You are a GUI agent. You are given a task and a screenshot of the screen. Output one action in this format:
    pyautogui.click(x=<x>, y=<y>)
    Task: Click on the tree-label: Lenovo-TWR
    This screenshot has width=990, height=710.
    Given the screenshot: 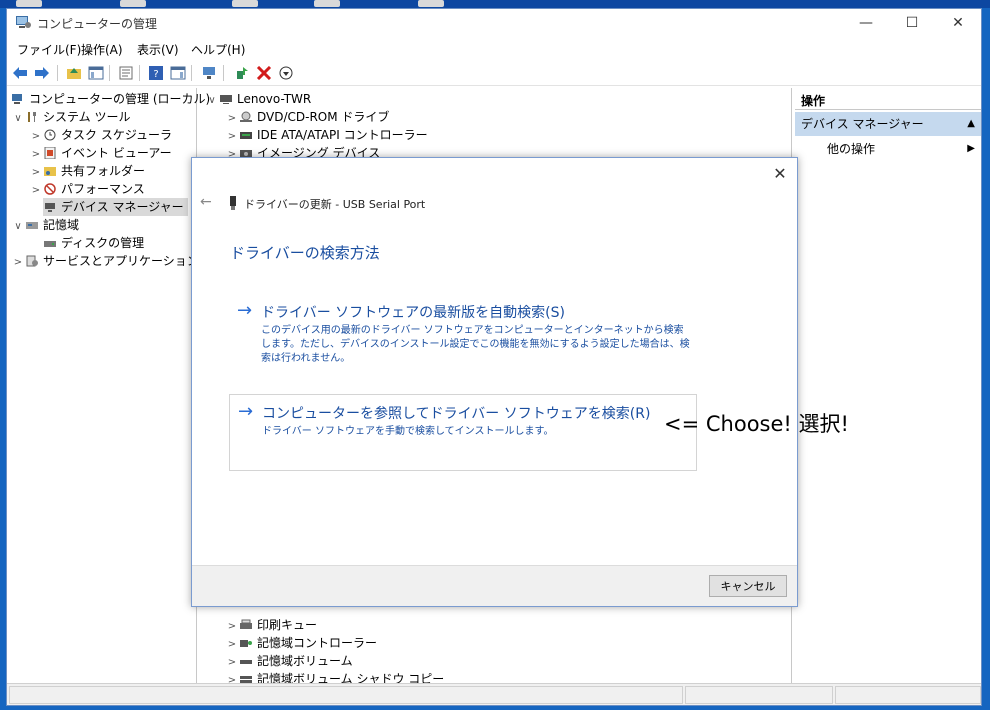 What is the action you would take?
    pyautogui.click(x=274, y=99)
    